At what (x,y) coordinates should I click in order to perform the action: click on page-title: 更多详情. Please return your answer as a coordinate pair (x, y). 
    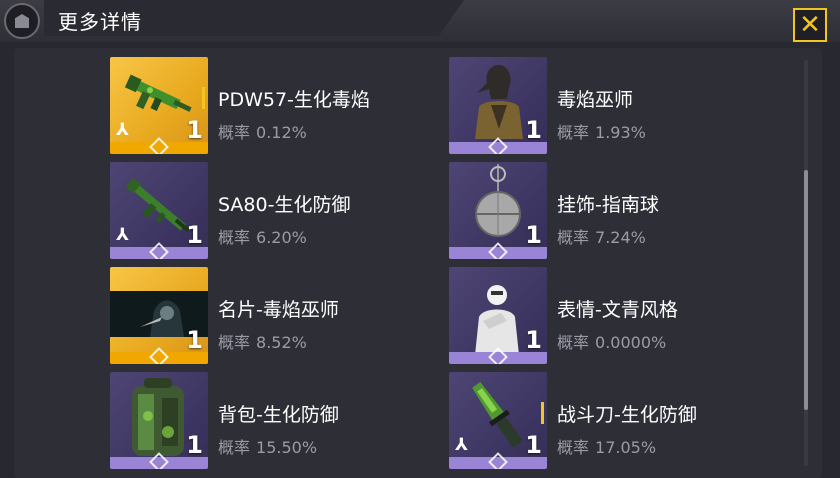
    Looking at the image, I should click on (100, 22).